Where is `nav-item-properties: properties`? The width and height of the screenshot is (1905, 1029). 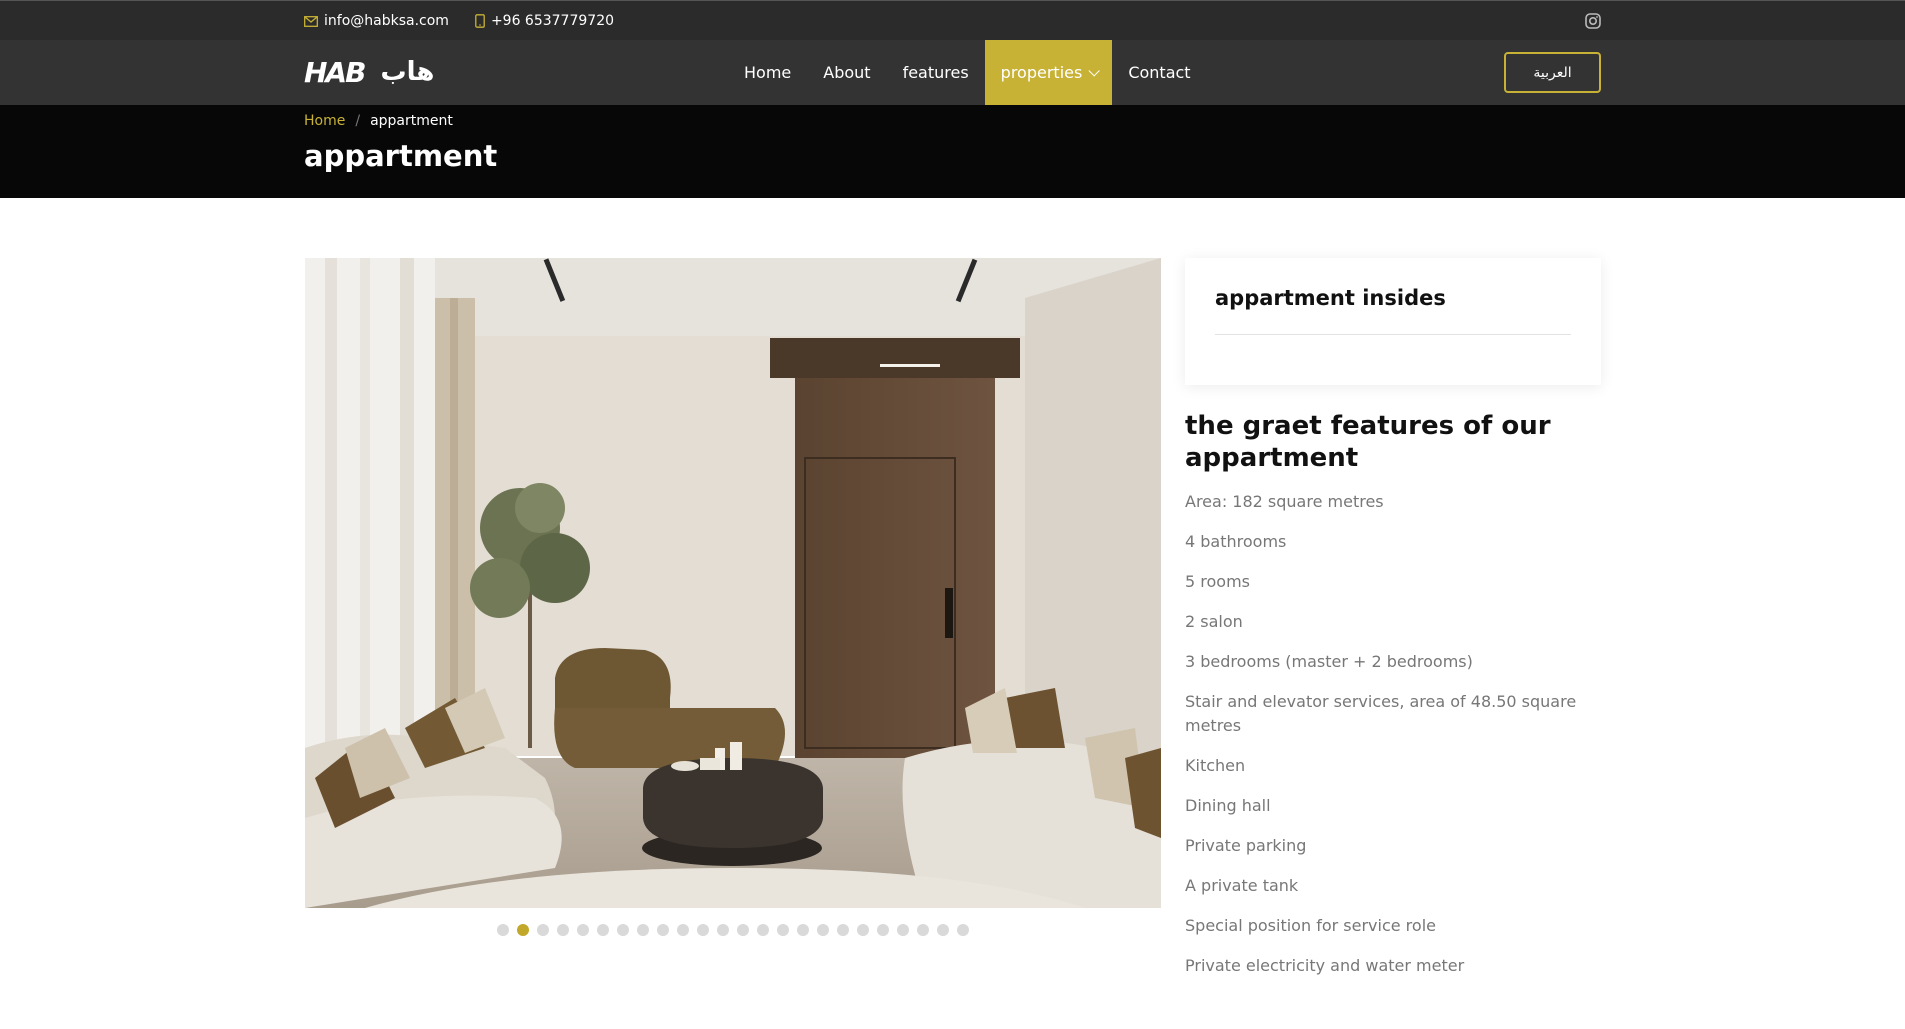 nav-item-properties: properties is located at coordinates (1048, 72).